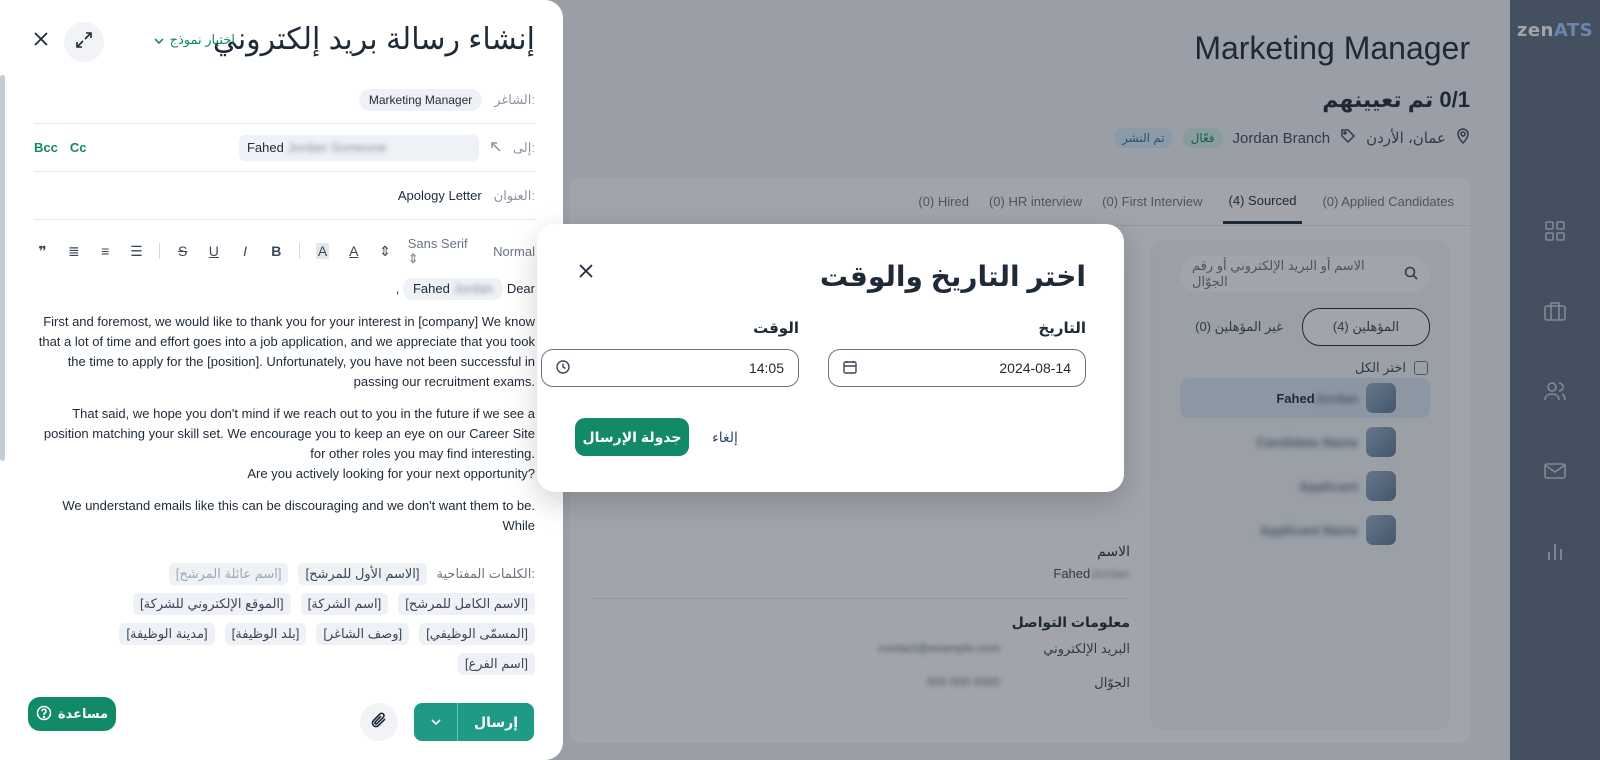  I want to click on align-icon: ≣, so click(73, 251).